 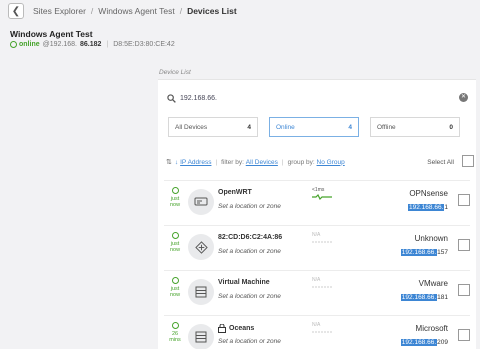 I want to click on select-all-label: Select All, so click(x=440, y=162).